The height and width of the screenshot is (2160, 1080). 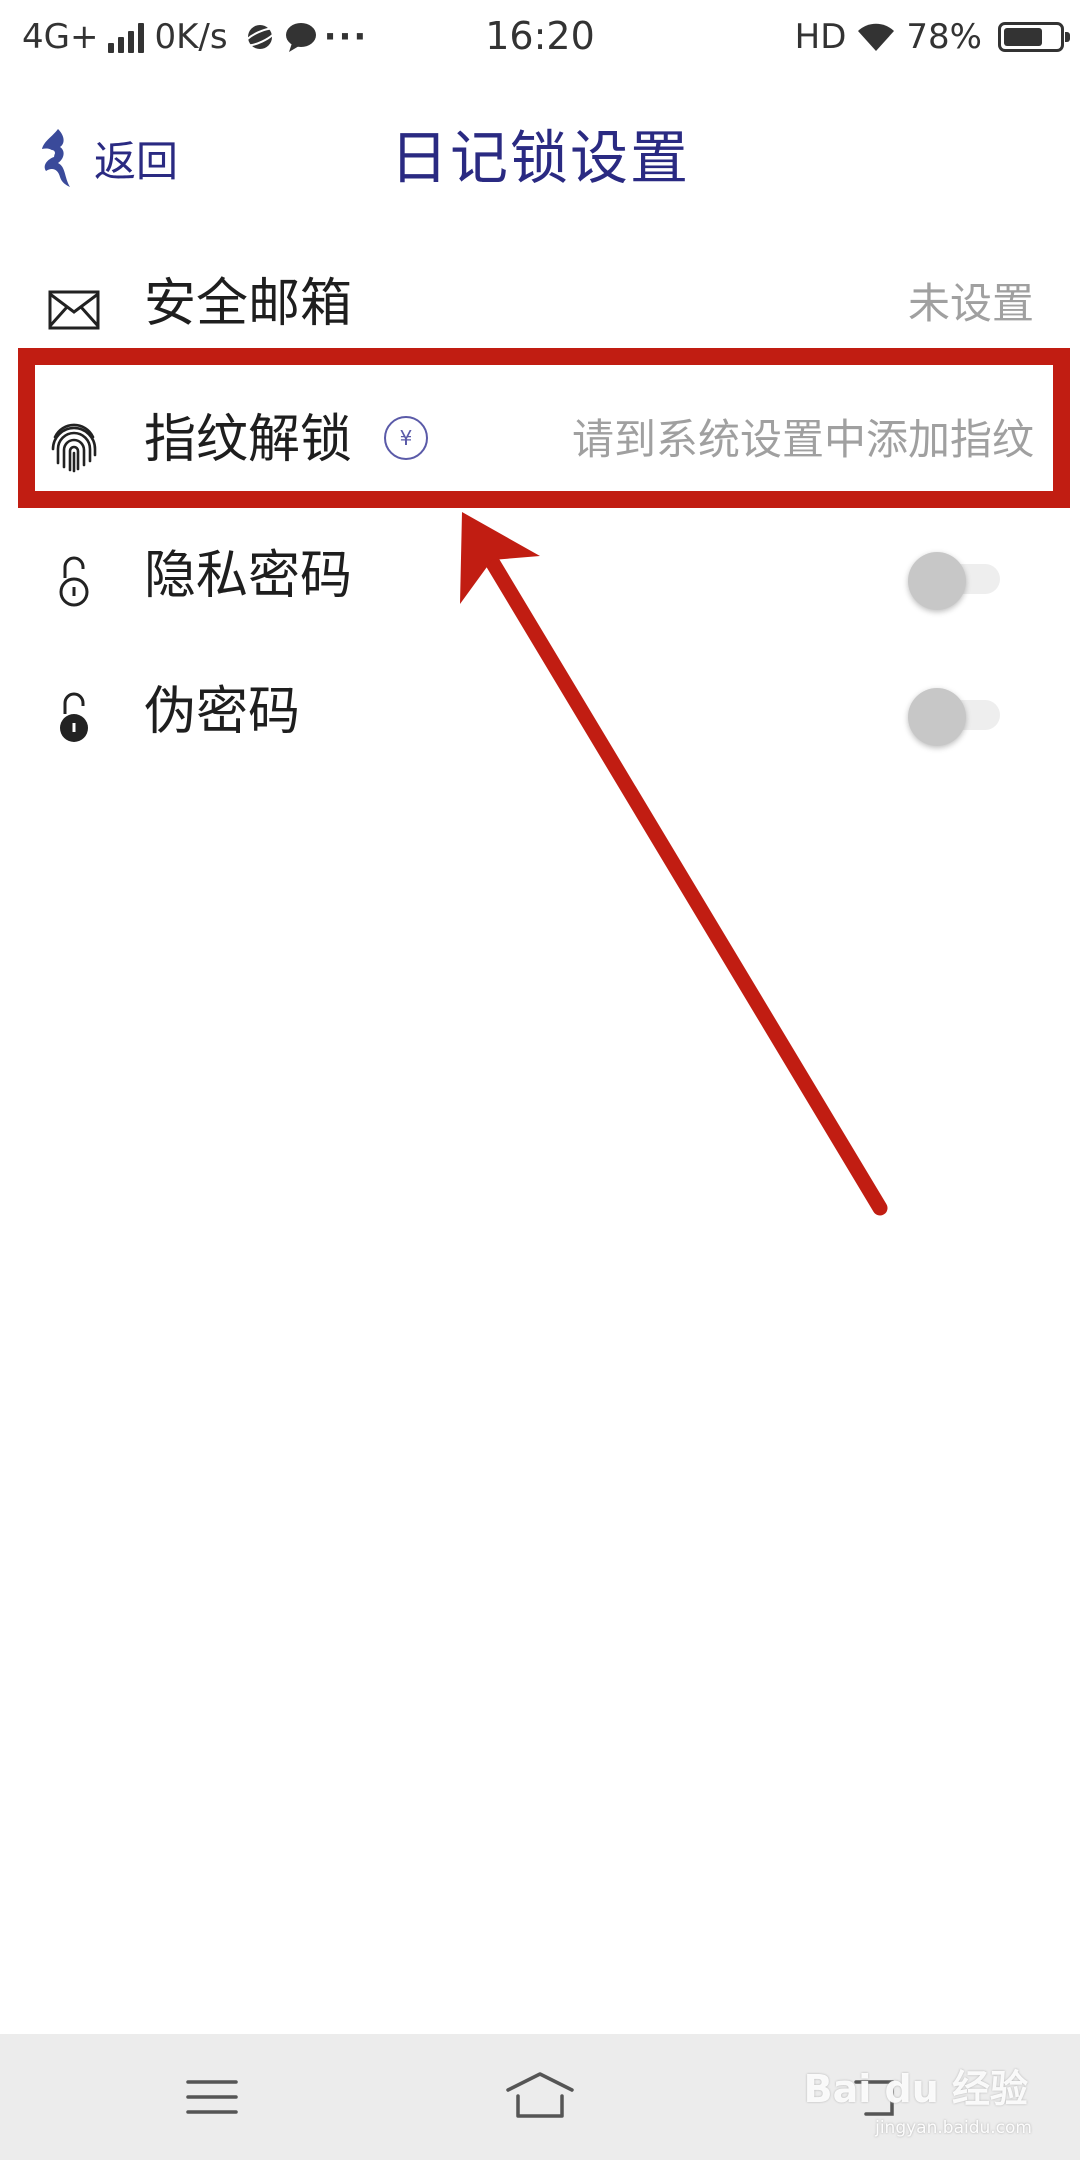 I want to click on baidu-watermark: Bai du 经验, so click(x=915, y=2089).